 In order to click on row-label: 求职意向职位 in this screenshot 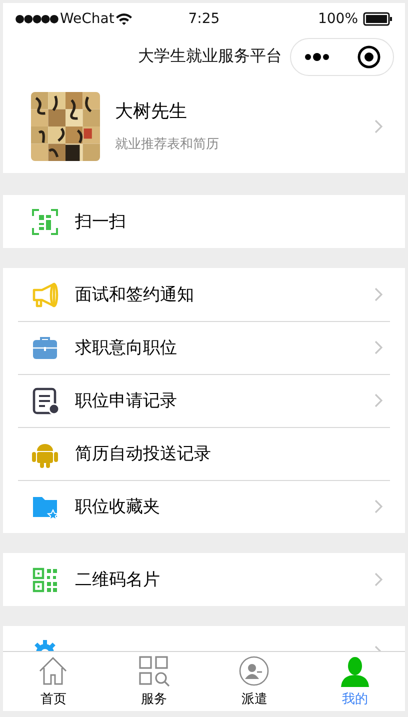, I will do `click(126, 348)`.